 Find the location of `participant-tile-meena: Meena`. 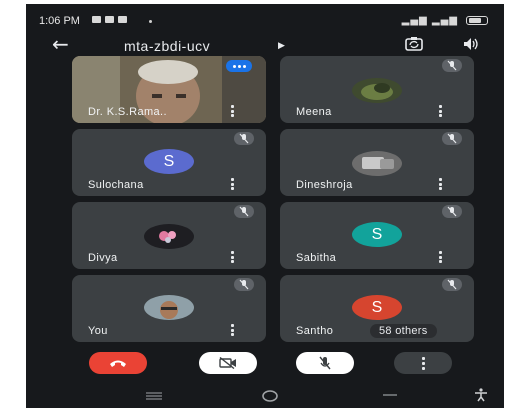

participant-tile-meena: Meena is located at coordinates (377, 89).